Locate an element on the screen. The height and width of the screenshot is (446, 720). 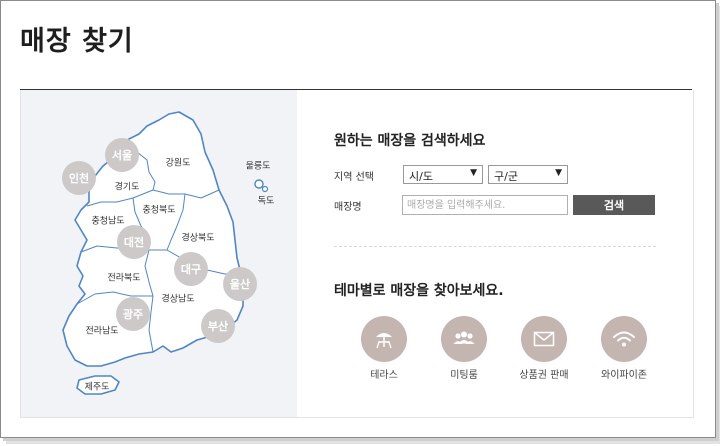
theme-heading: 테마별로 매장을 찾아보세요. is located at coordinates (419, 291).